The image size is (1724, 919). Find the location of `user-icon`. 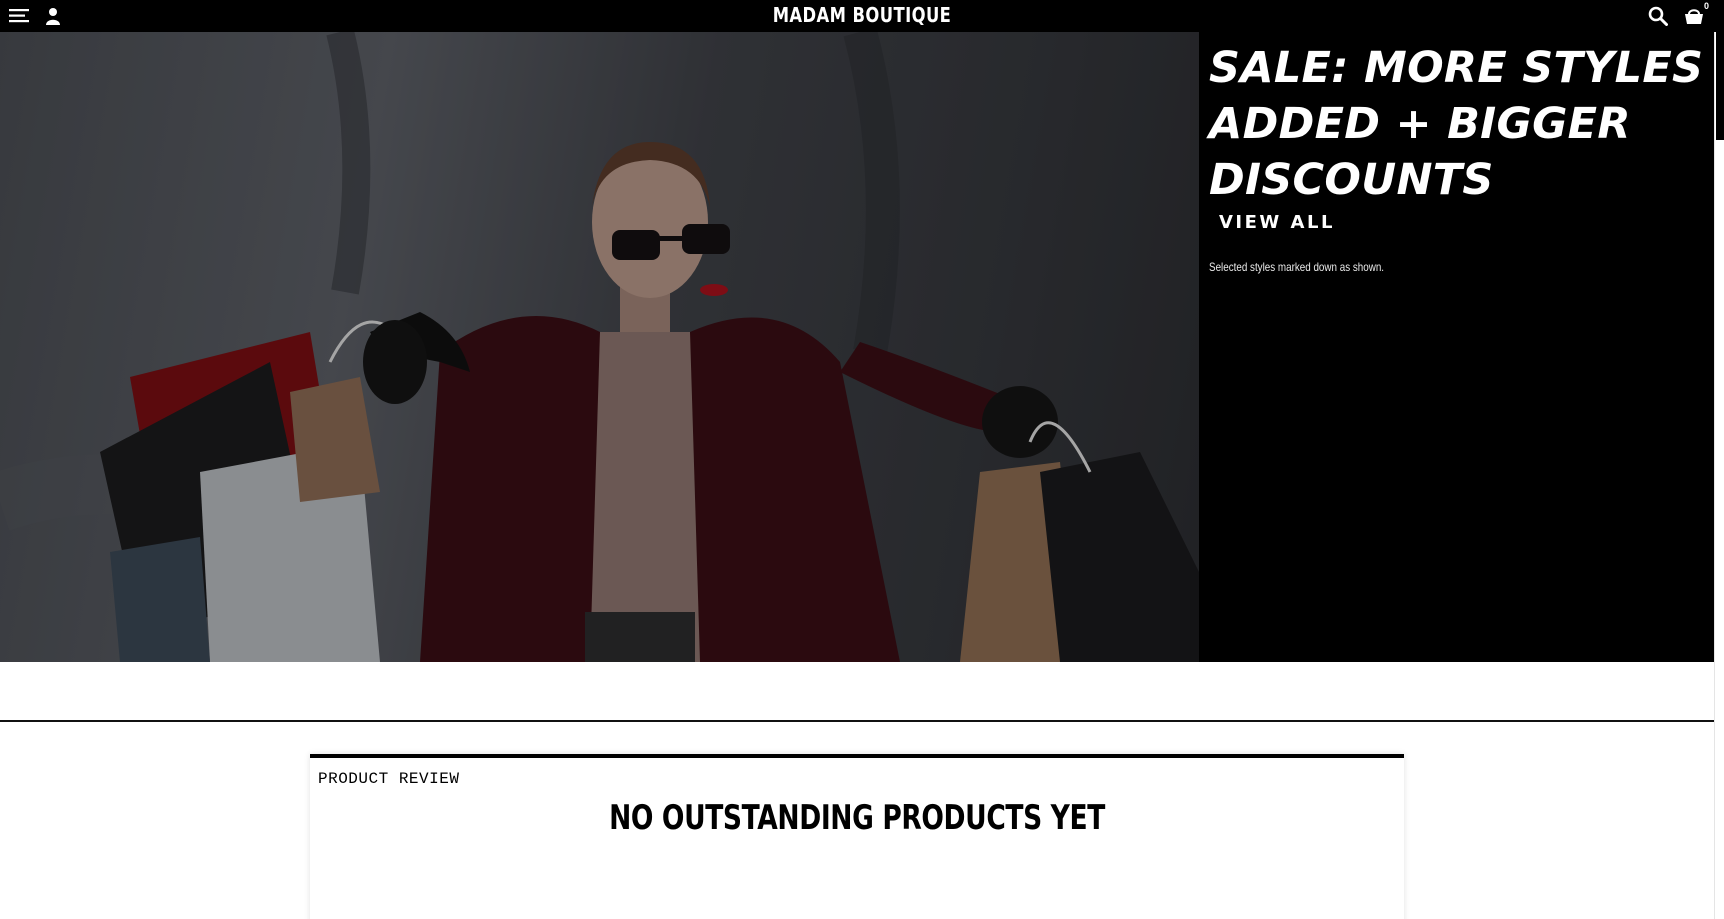

user-icon is located at coordinates (53, 16).